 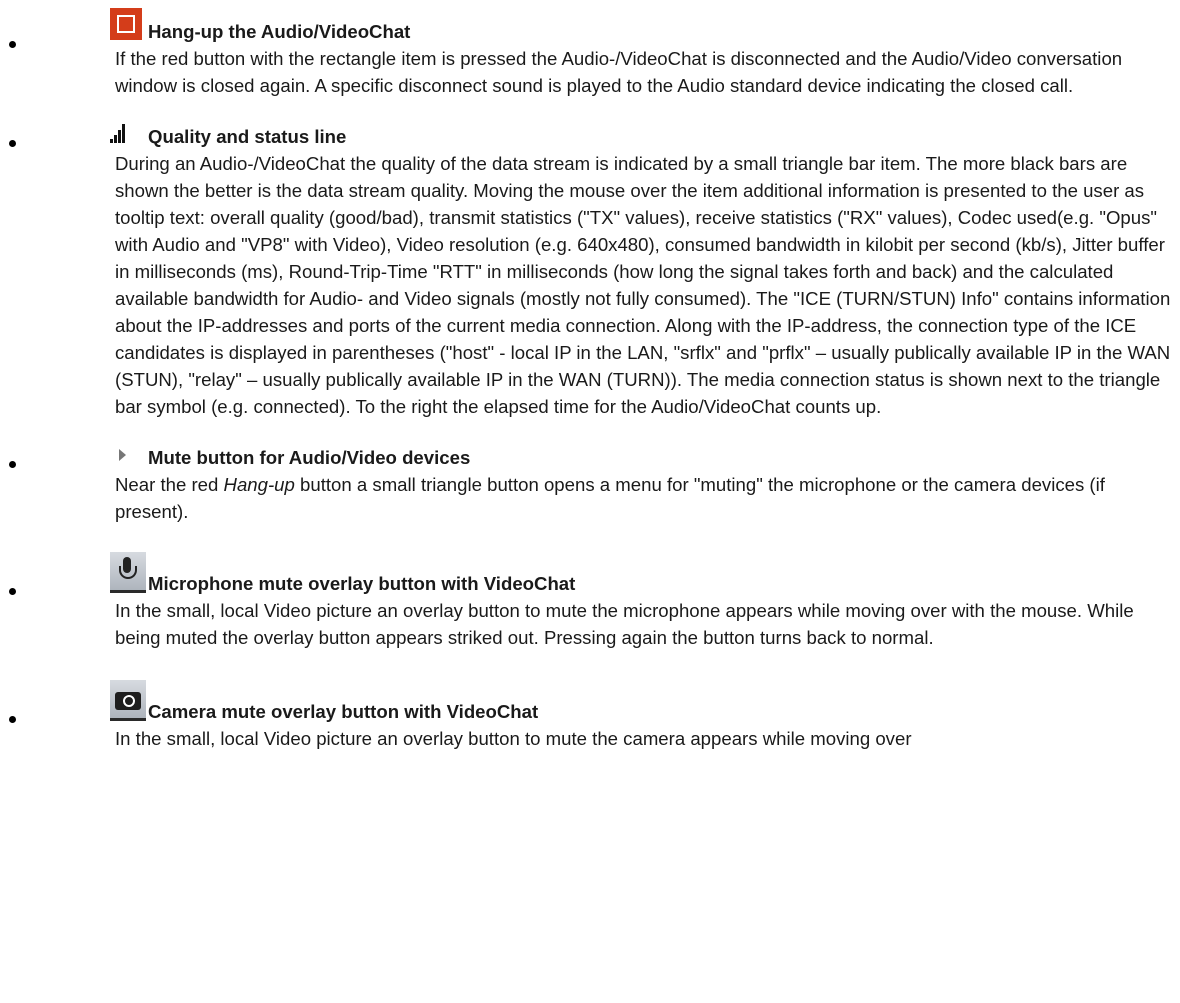 What do you see at coordinates (641, 130) in the screenshot?
I see `item-heading: Quality and status line` at bounding box center [641, 130].